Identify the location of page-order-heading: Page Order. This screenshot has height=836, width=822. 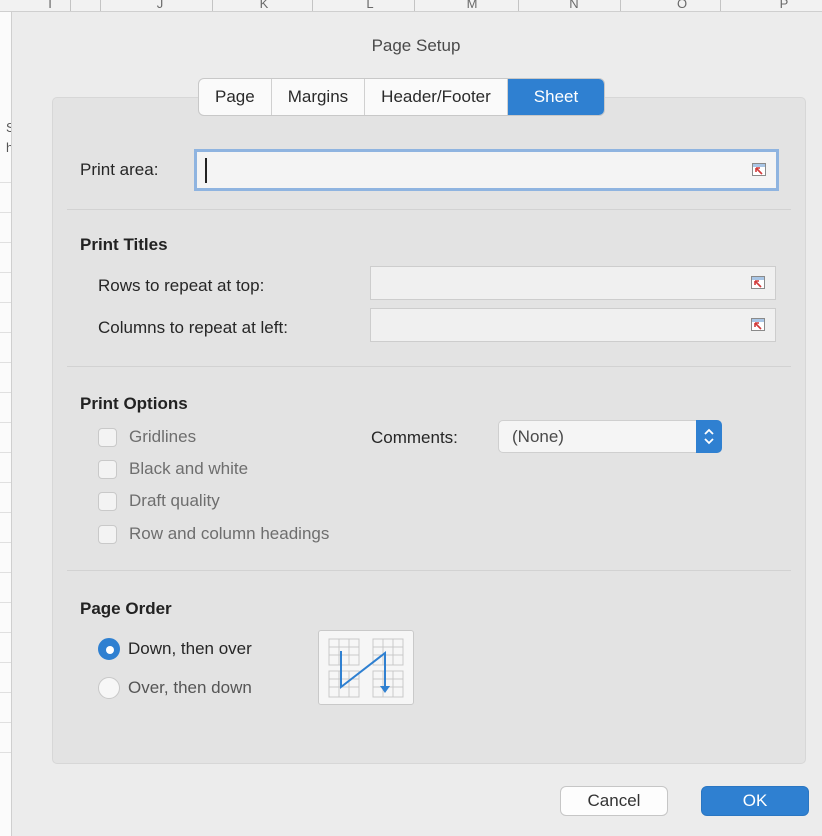
(126, 608).